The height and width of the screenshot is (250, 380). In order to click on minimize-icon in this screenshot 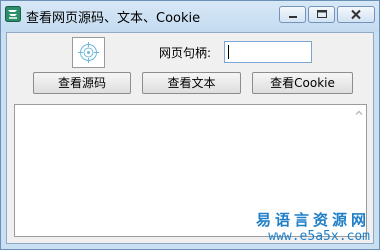, I will do `click(293, 17)`.